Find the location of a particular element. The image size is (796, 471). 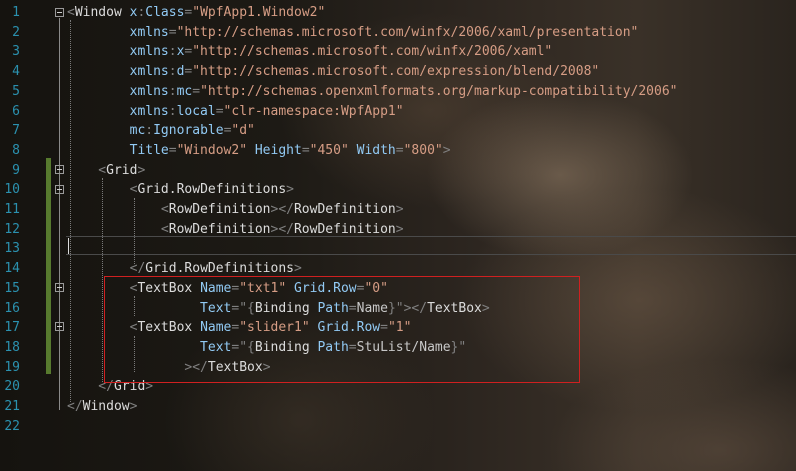

fold-toggle-textbox-slider1 is located at coordinates (59, 326).